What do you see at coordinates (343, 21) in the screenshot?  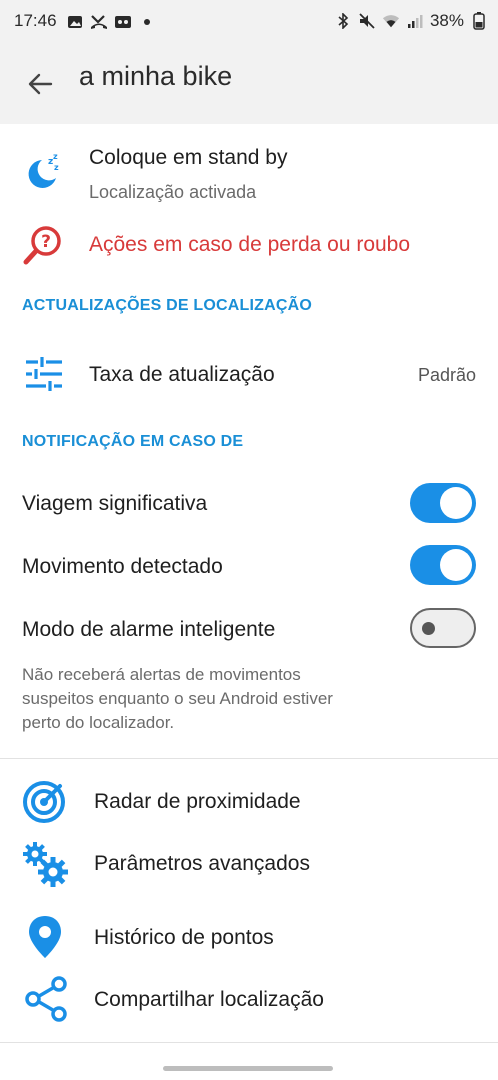 I see `bluetooth-icon` at bounding box center [343, 21].